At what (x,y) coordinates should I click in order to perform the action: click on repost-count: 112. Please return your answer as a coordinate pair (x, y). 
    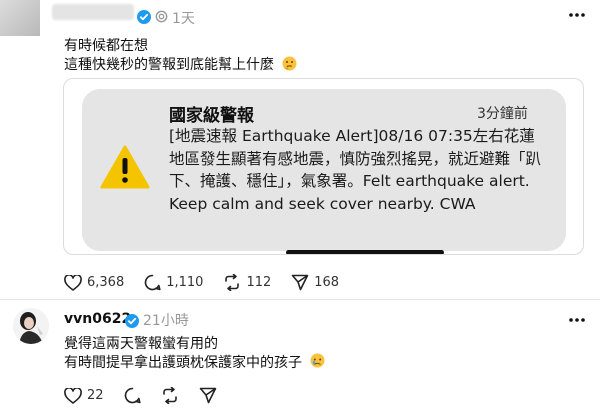
    Looking at the image, I should click on (259, 282).